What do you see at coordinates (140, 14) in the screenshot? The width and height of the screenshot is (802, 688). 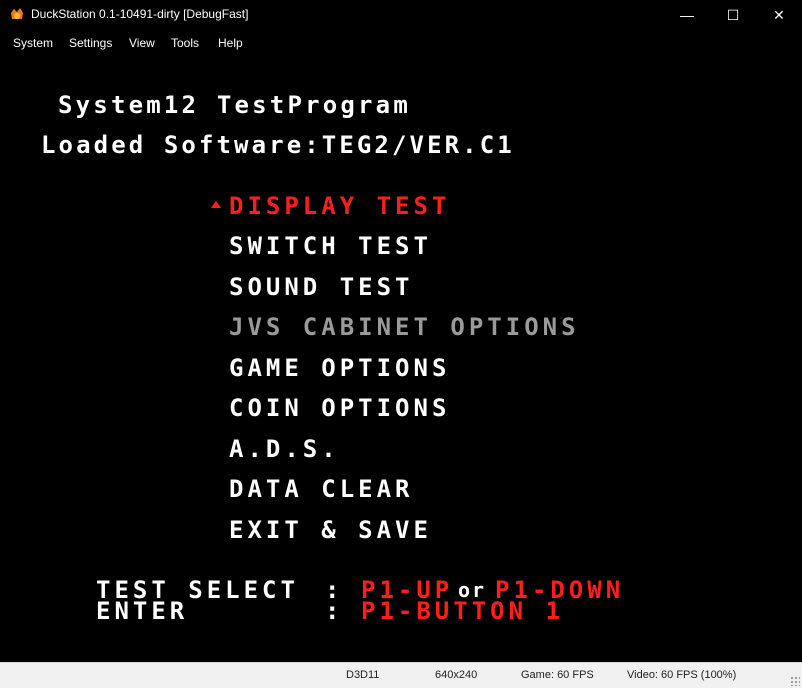 I see `window-title: DuckStation 0.1-10491-dirty [DebugFast]` at bounding box center [140, 14].